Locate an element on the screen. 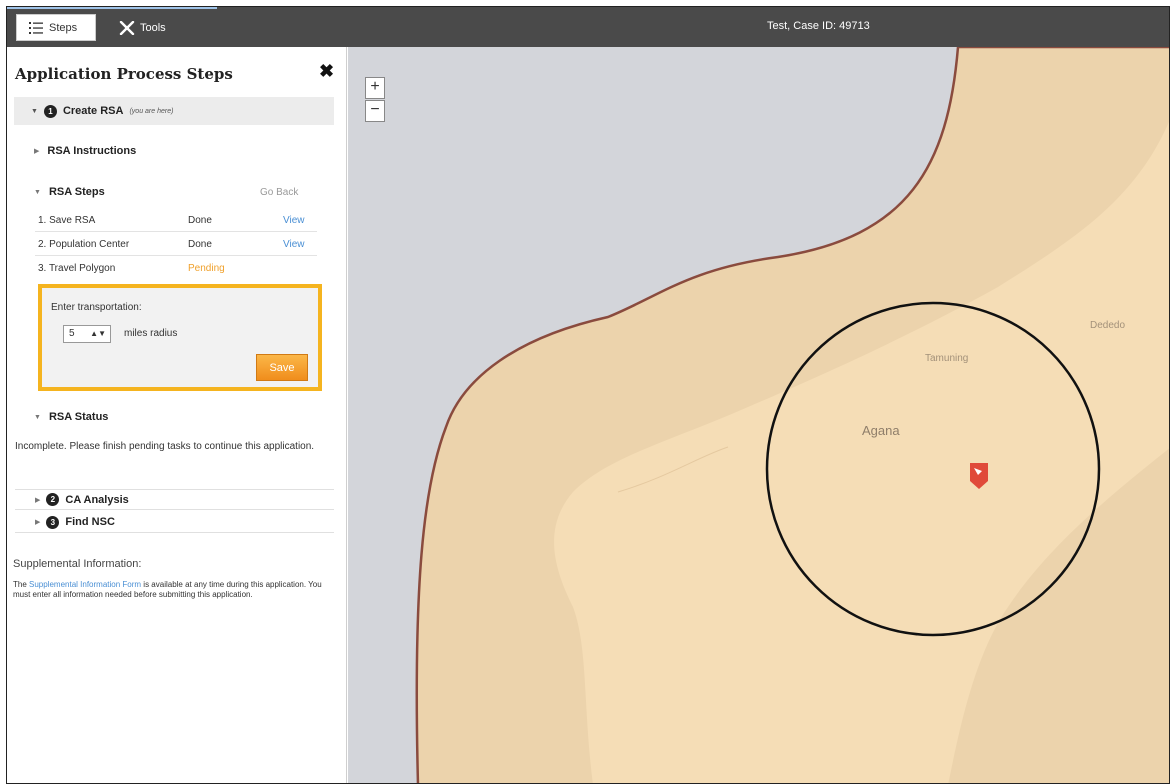 The image size is (1170, 784). top-bar: Steps Tools Test, Case ID: 49713 is located at coordinates (588, 27).